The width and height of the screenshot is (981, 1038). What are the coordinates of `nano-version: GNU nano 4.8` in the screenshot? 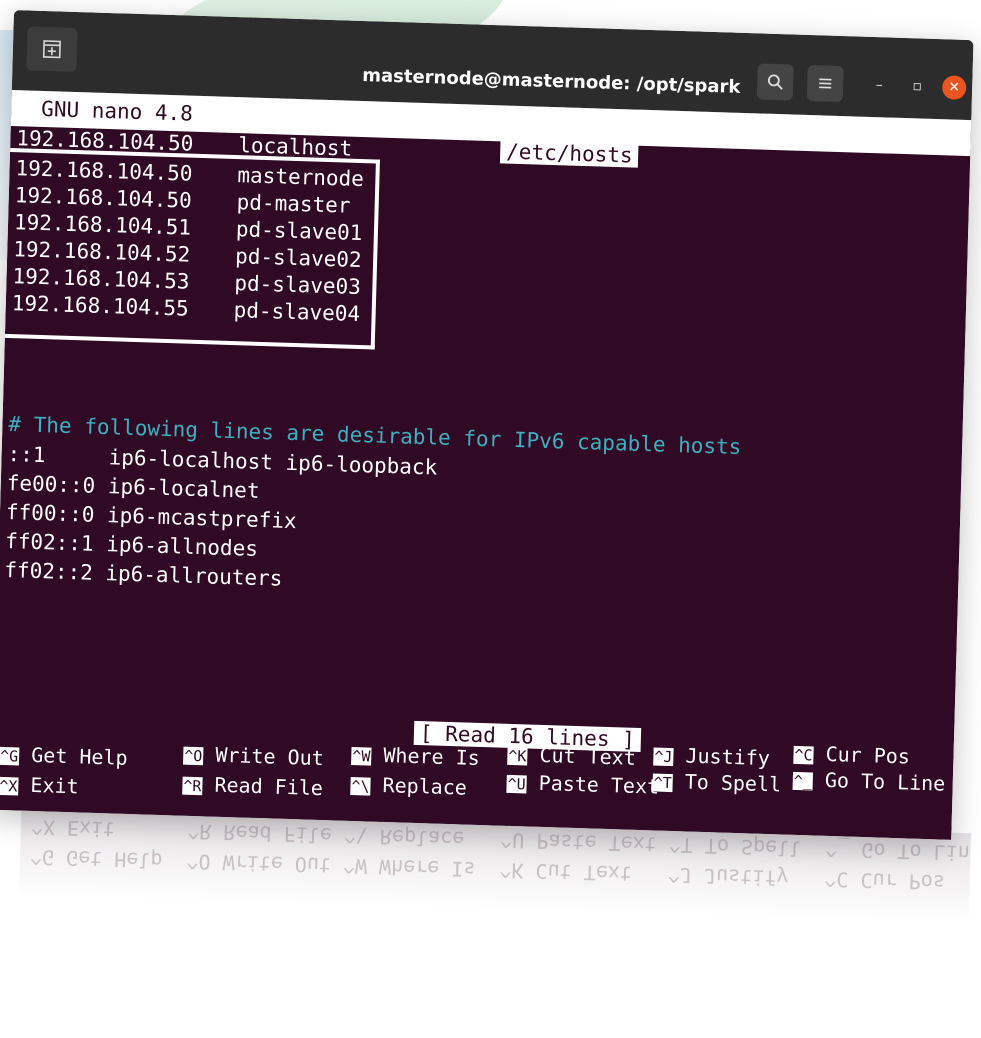 It's located at (117, 111).